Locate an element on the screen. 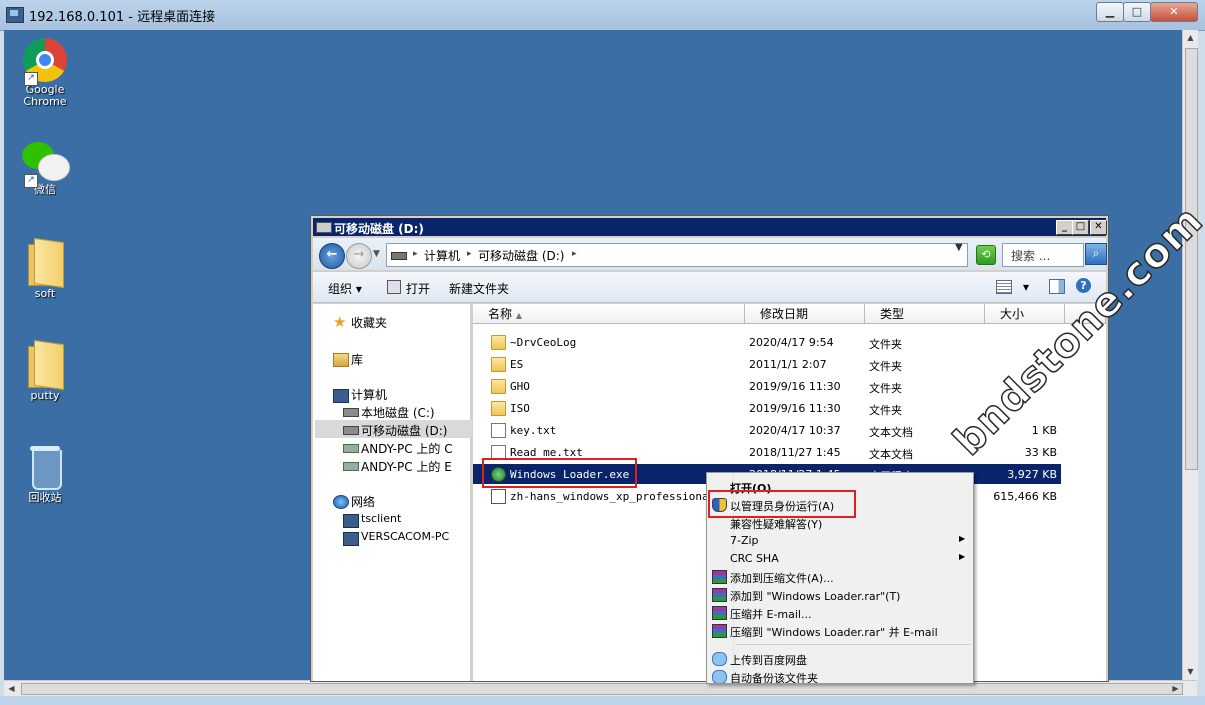 This screenshot has height=705, width=1205. nav-libraries: 库 is located at coordinates (357, 359).